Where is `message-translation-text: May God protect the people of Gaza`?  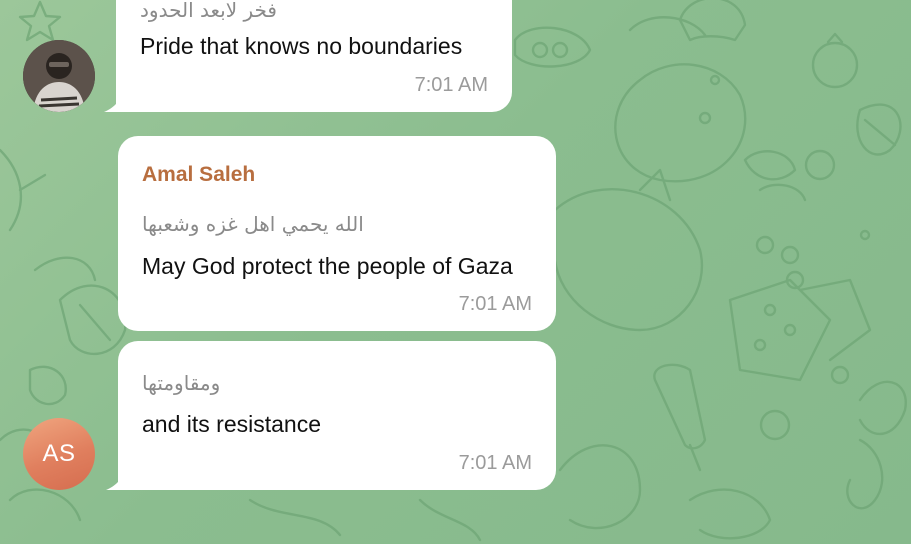
message-translation-text: May God protect the people of Gaza is located at coordinates (327, 266).